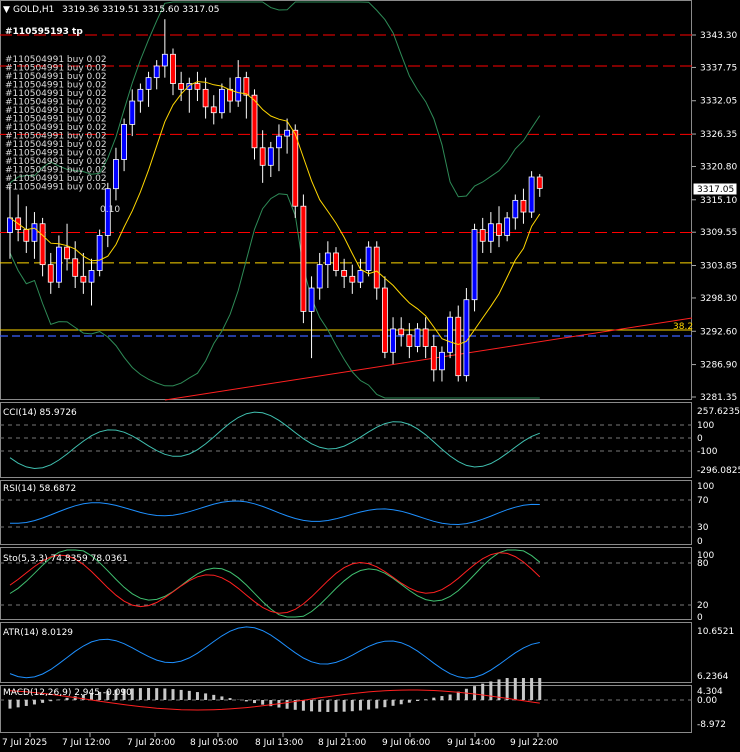  I want to click on ind-tick-label: 257.6235, so click(718, 412).